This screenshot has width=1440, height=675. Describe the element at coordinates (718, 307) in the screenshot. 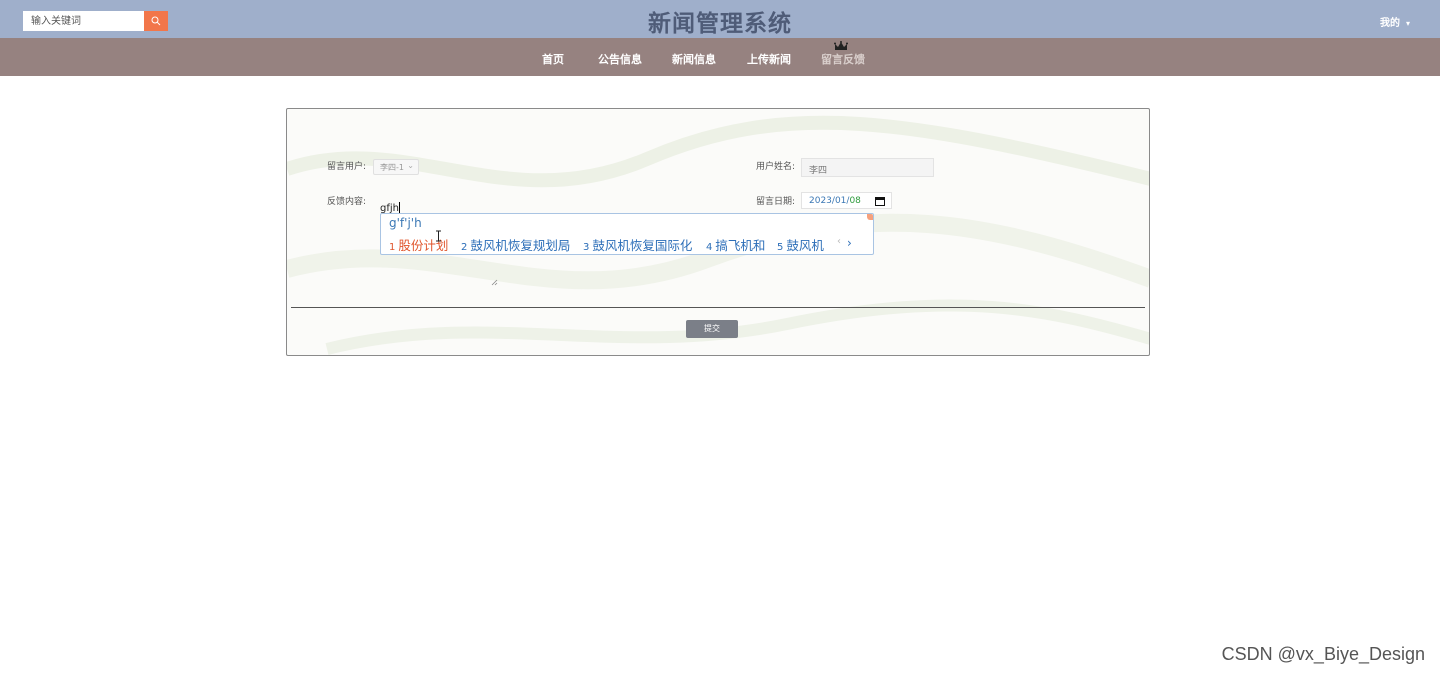

I see `form-divider` at that location.